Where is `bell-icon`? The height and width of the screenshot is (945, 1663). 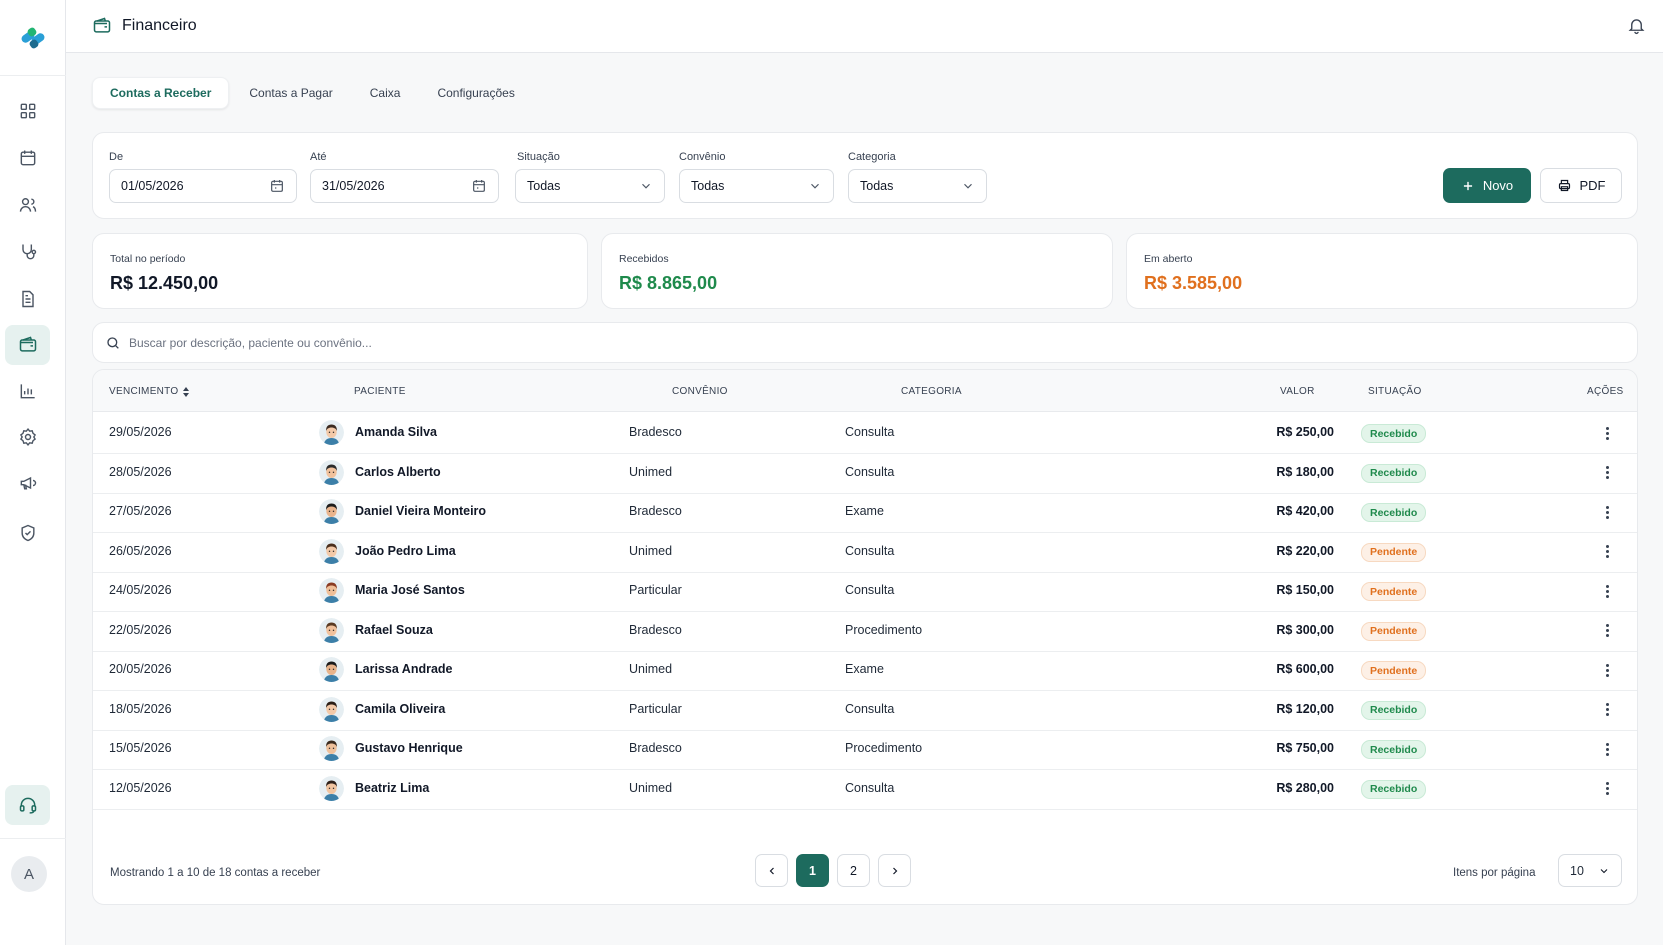
bell-icon is located at coordinates (1636, 25).